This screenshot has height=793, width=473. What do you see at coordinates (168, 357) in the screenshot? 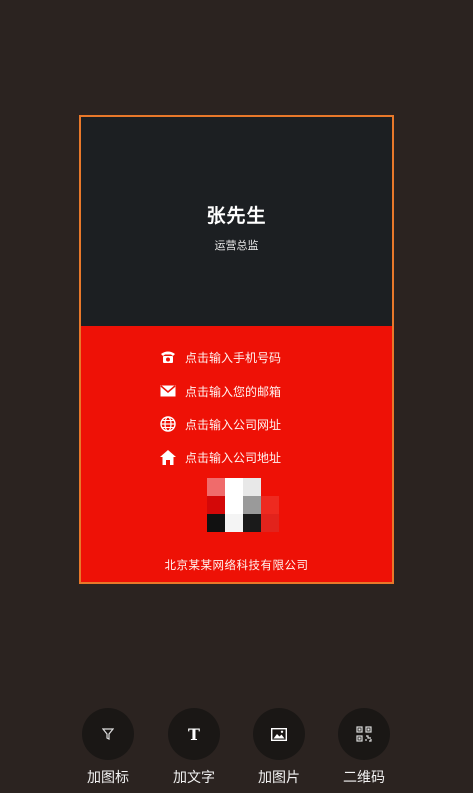
I see `phone-icon` at bounding box center [168, 357].